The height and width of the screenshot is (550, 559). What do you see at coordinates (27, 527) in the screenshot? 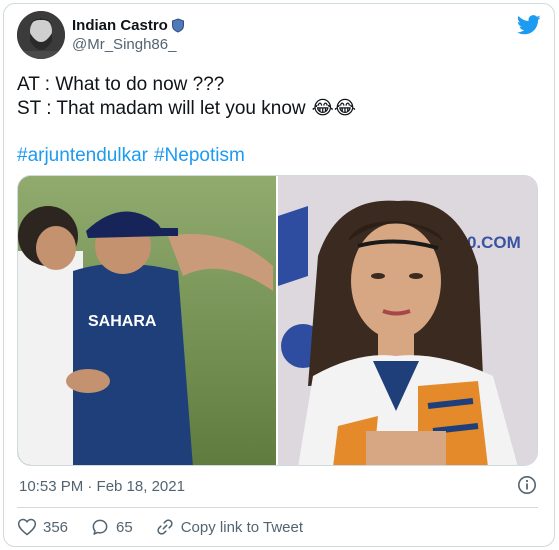
I see `heart-icon` at bounding box center [27, 527].